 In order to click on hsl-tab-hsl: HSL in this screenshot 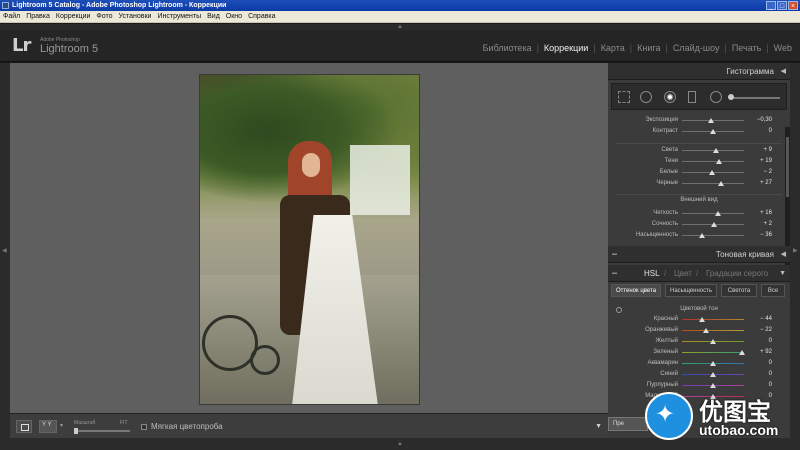, I will do `click(652, 273)`.